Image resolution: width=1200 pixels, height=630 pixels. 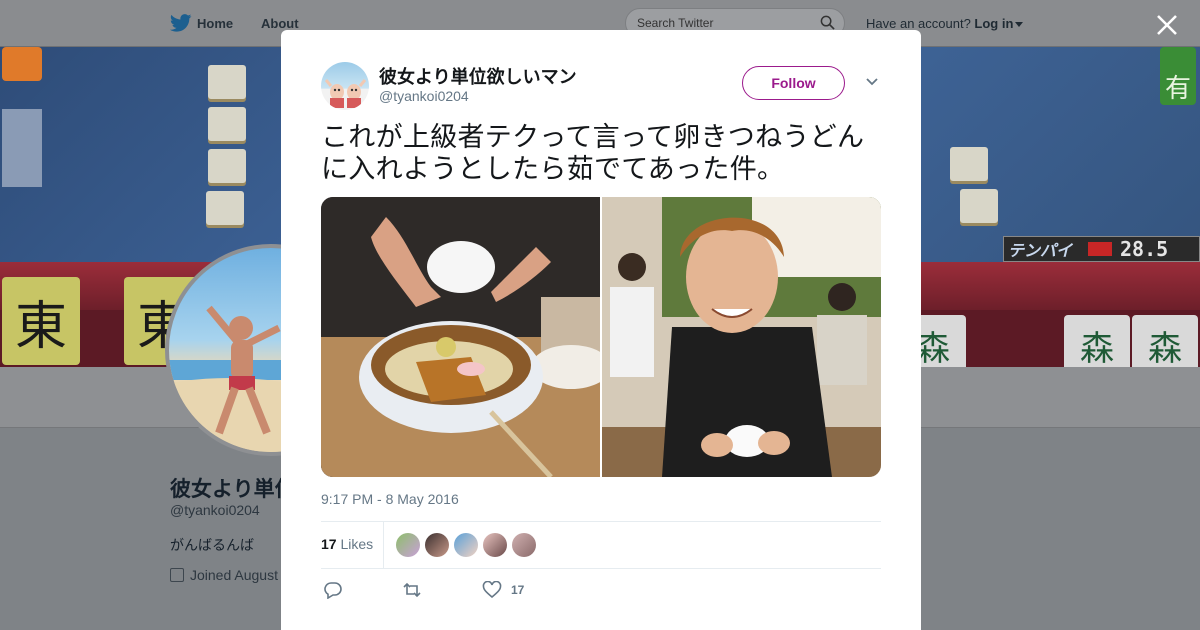 I want to click on likes-count: 17, so click(x=329, y=544).